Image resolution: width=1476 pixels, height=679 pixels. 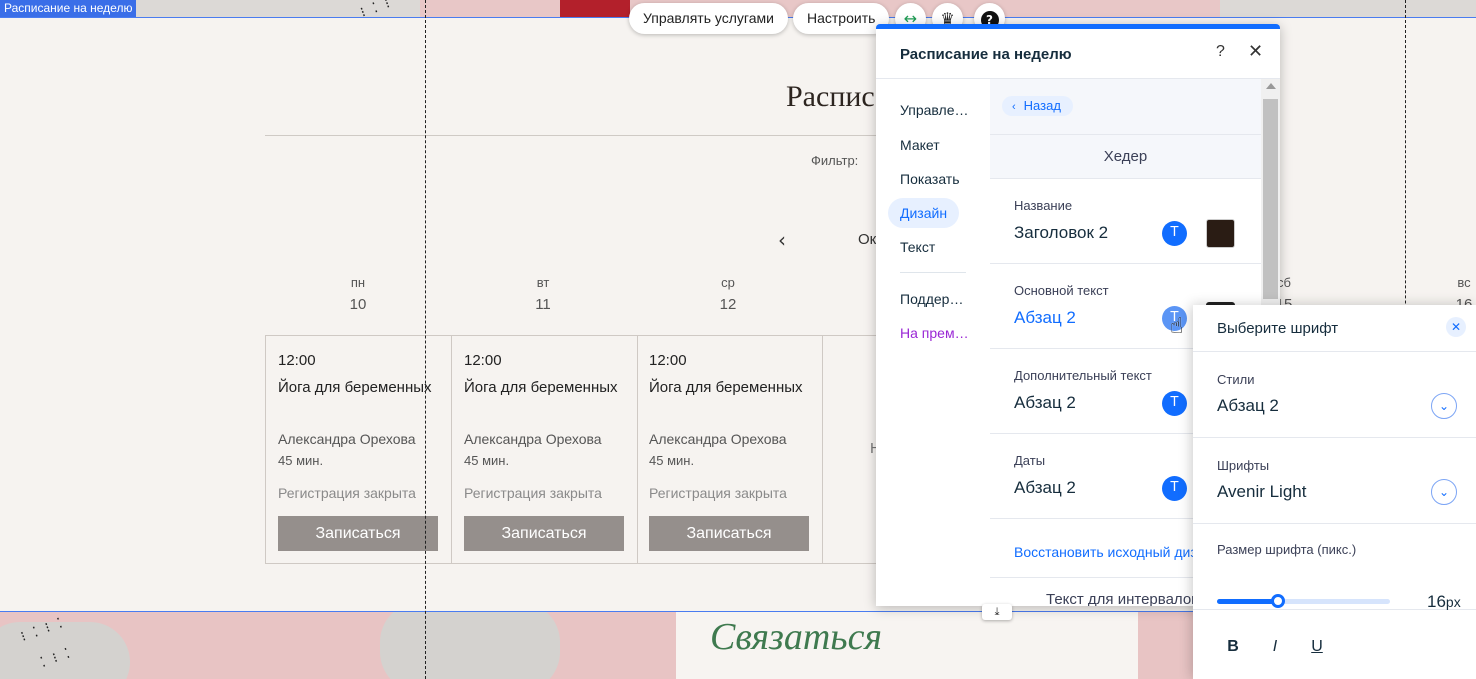 What do you see at coordinates (1303, 601) in the screenshot?
I see `font-size-slider` at bounding box center [1303, 601].